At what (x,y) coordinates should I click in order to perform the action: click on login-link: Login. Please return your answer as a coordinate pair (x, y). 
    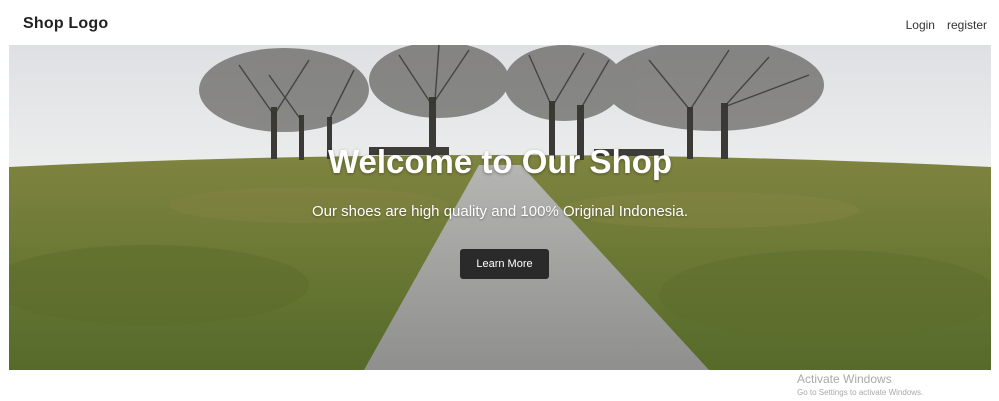
    Looking at the image, I should click on (920, 25).